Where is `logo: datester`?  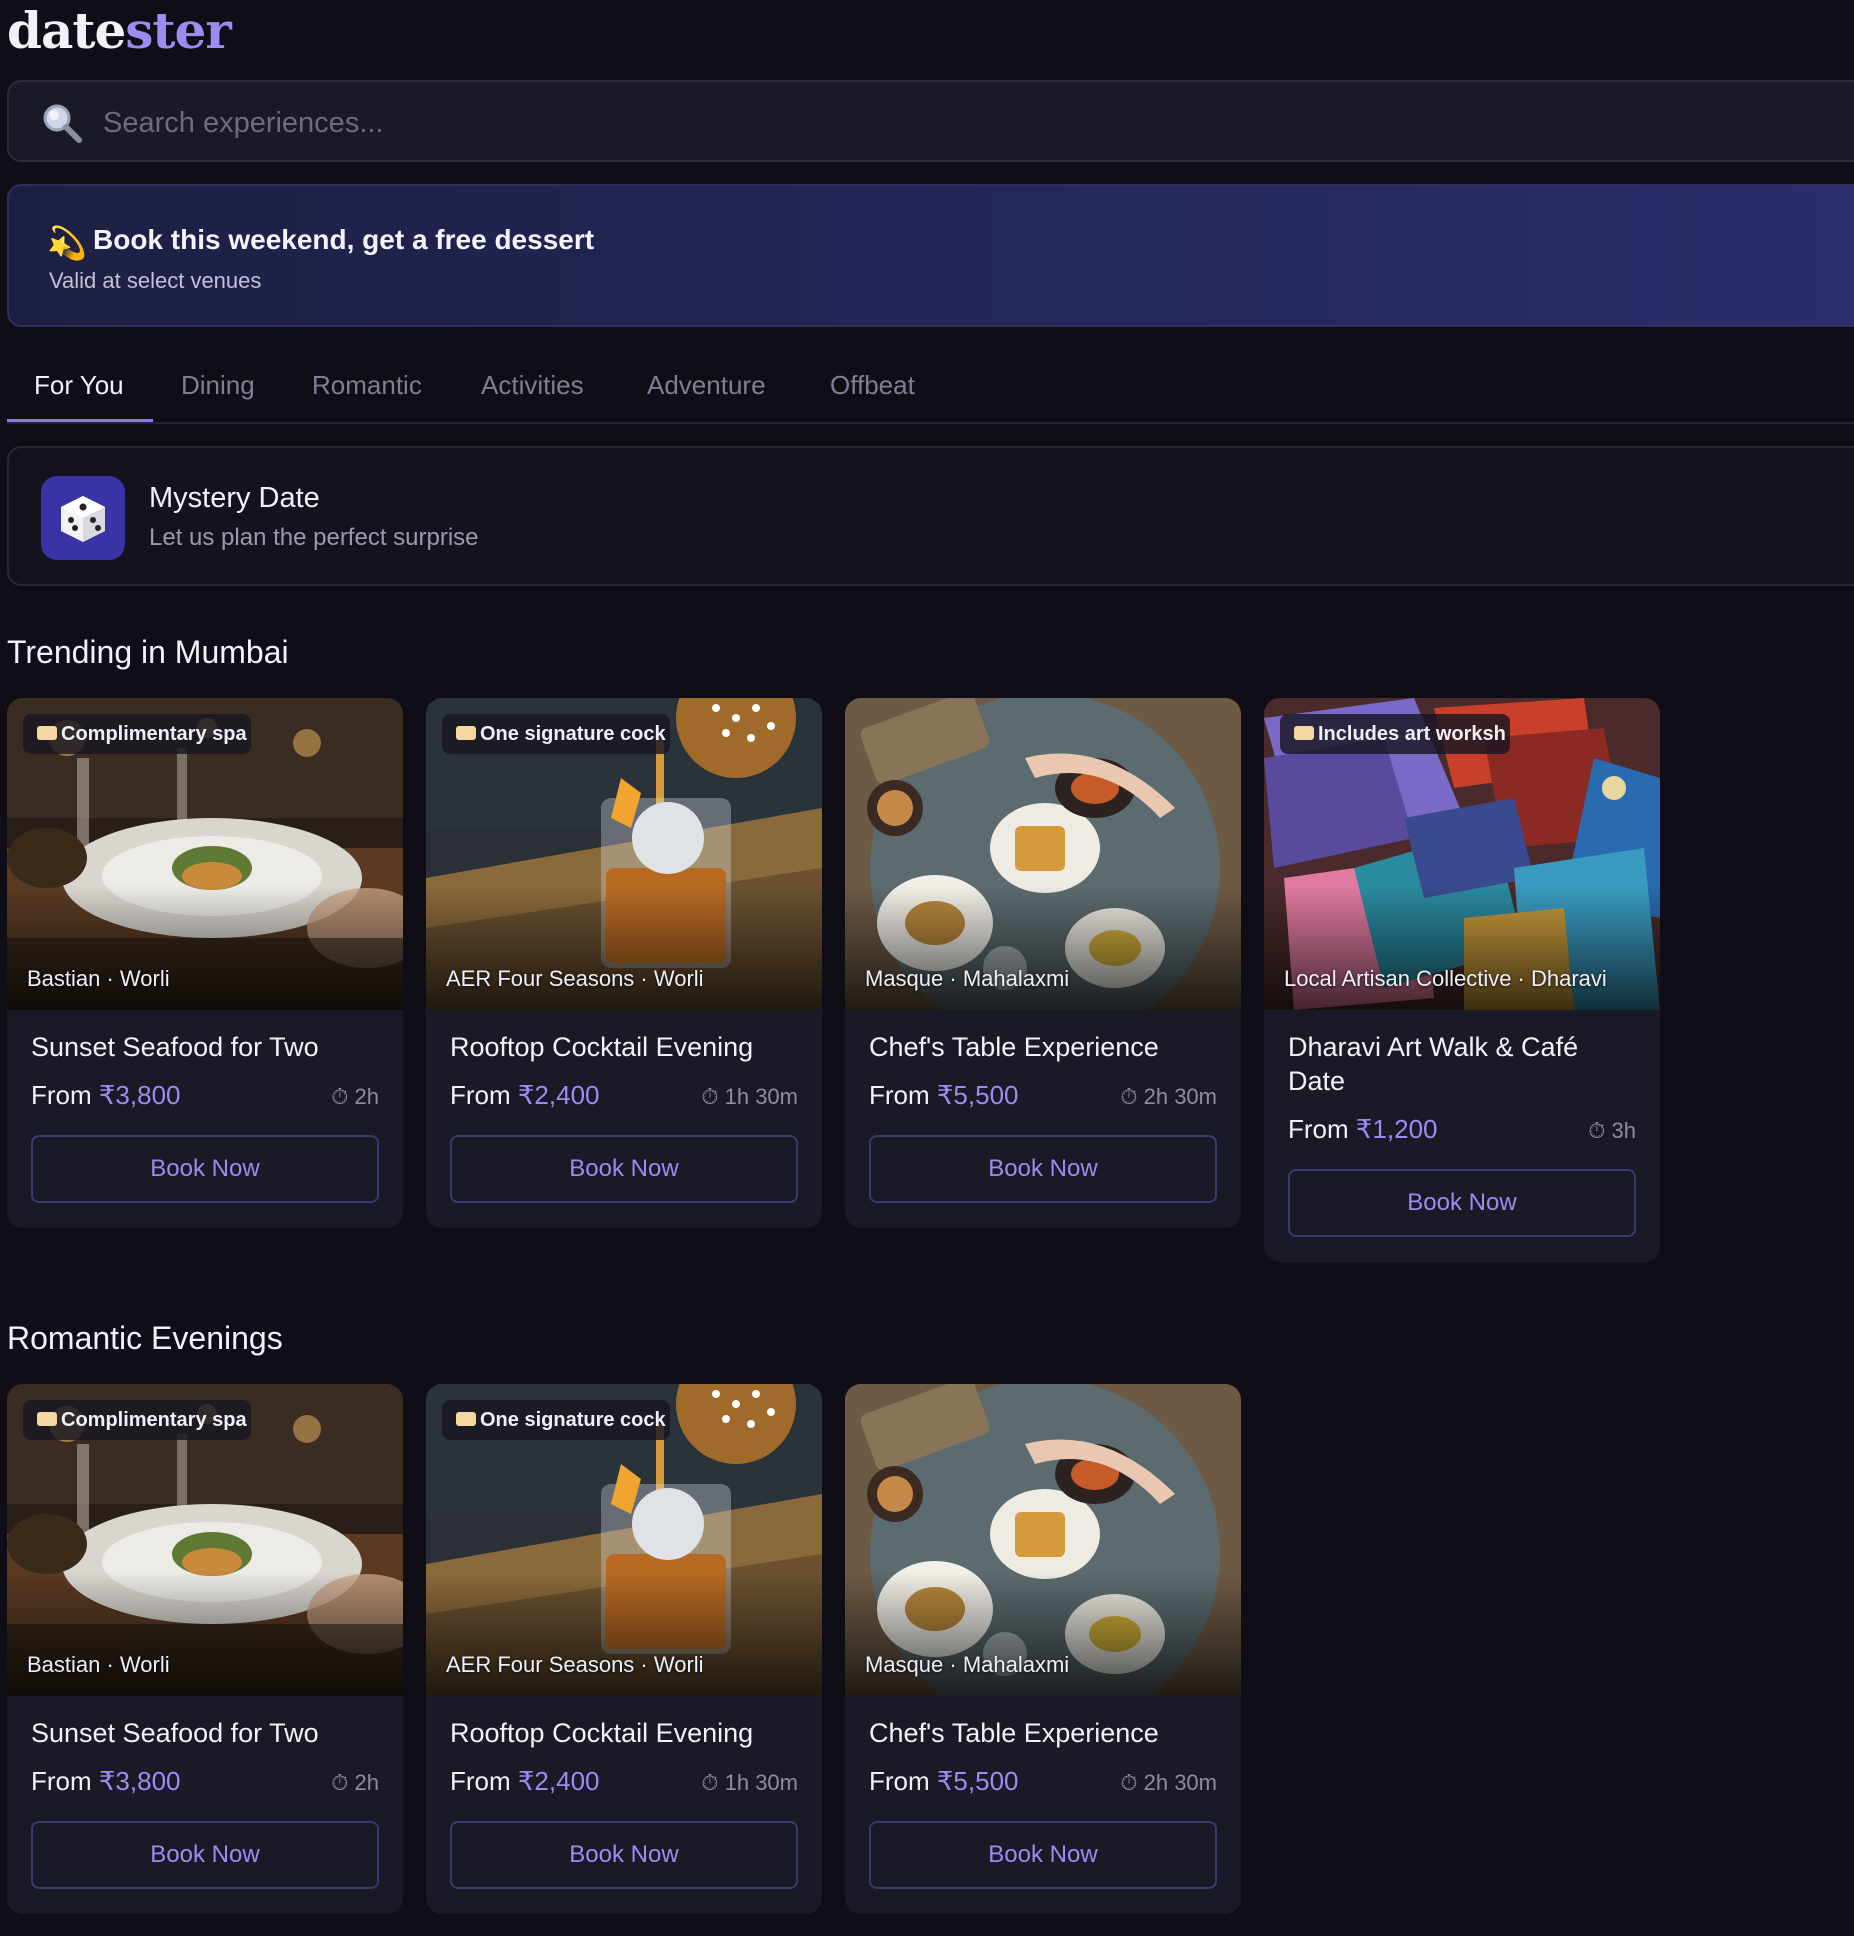
logo: datester is located at coordinates (119, 31).